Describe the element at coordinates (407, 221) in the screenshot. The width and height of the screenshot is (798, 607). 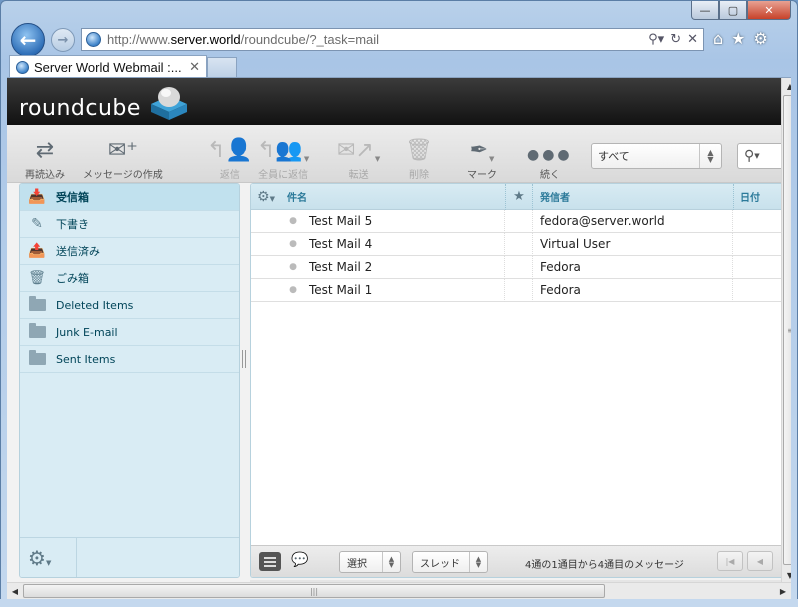
I see `message-subject: Test Mail 5` at that location.